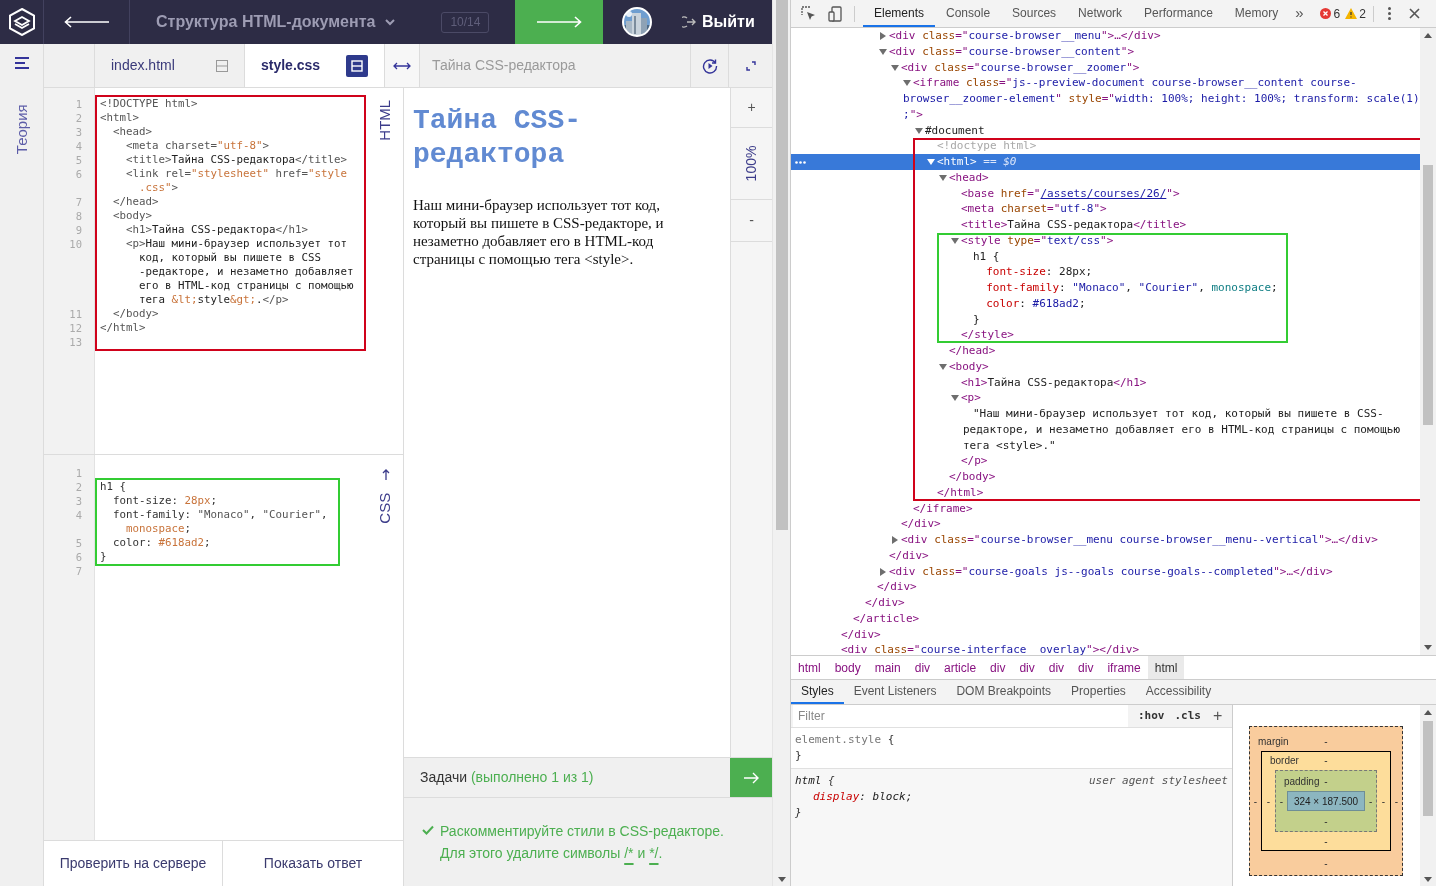  I want to click on new-rule-button: +, so click(1218, 716).